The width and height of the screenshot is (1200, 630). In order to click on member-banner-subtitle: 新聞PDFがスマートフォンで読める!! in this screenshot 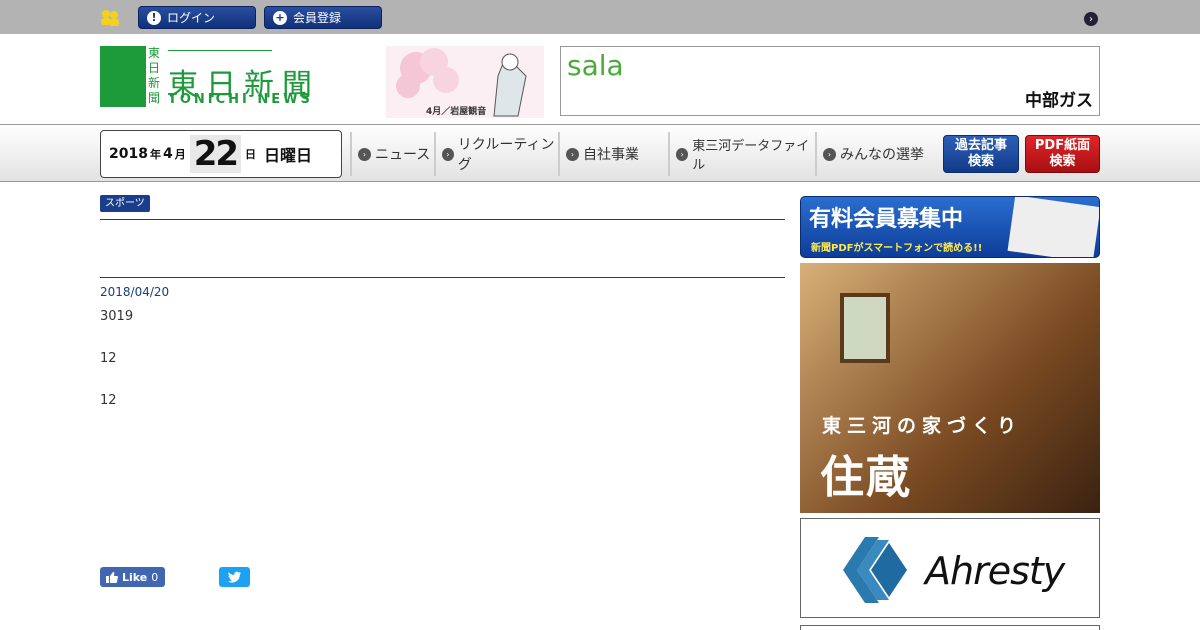, I will do `click(897, 248)`.